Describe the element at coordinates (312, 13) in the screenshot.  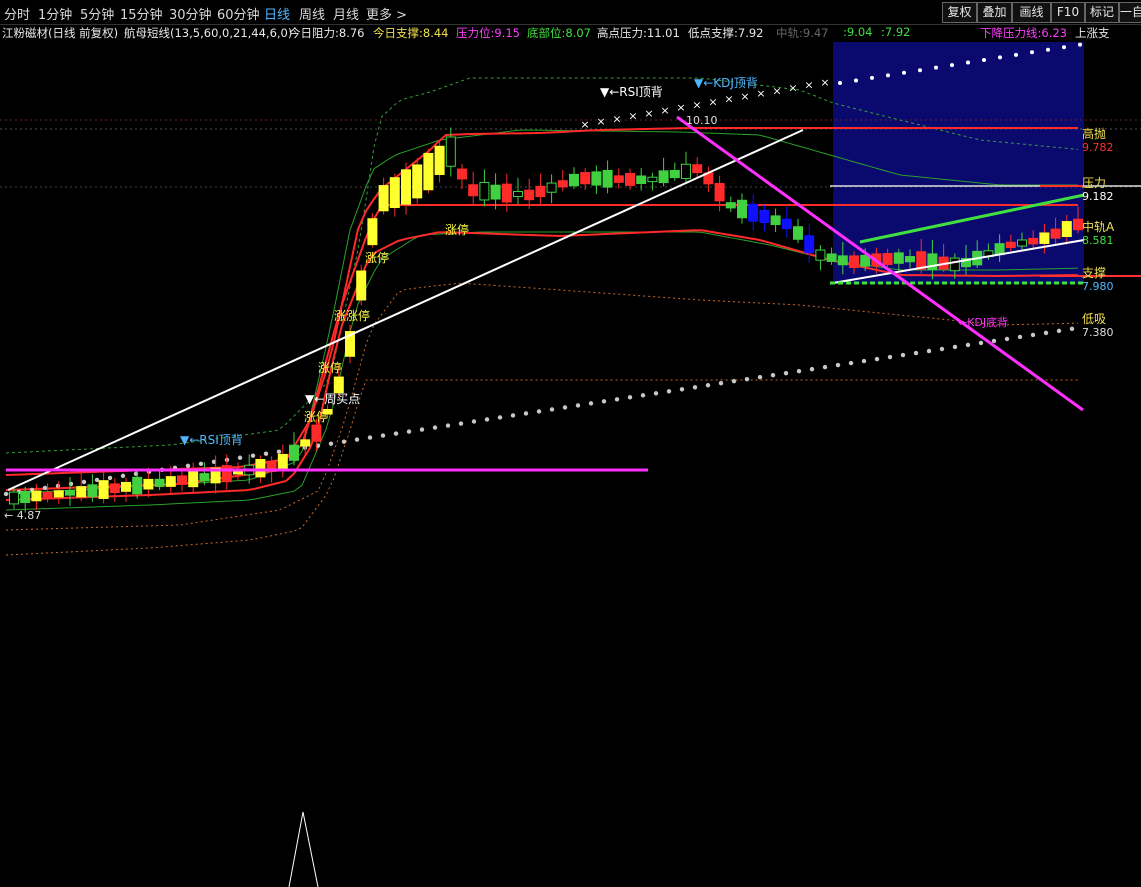
I see `period-tab-7: 周线` at that location.